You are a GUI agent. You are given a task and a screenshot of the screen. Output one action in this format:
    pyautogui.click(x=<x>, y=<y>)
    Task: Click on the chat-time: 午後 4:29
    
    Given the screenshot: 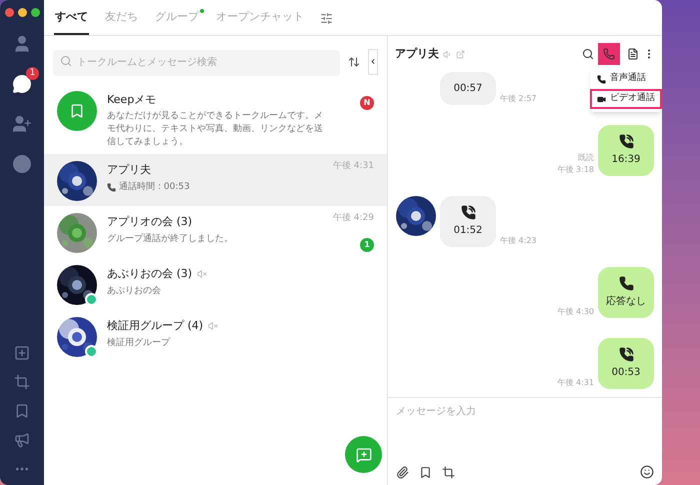 What is the action you would take?
    pyautogui.click(x=353, y=218)
    